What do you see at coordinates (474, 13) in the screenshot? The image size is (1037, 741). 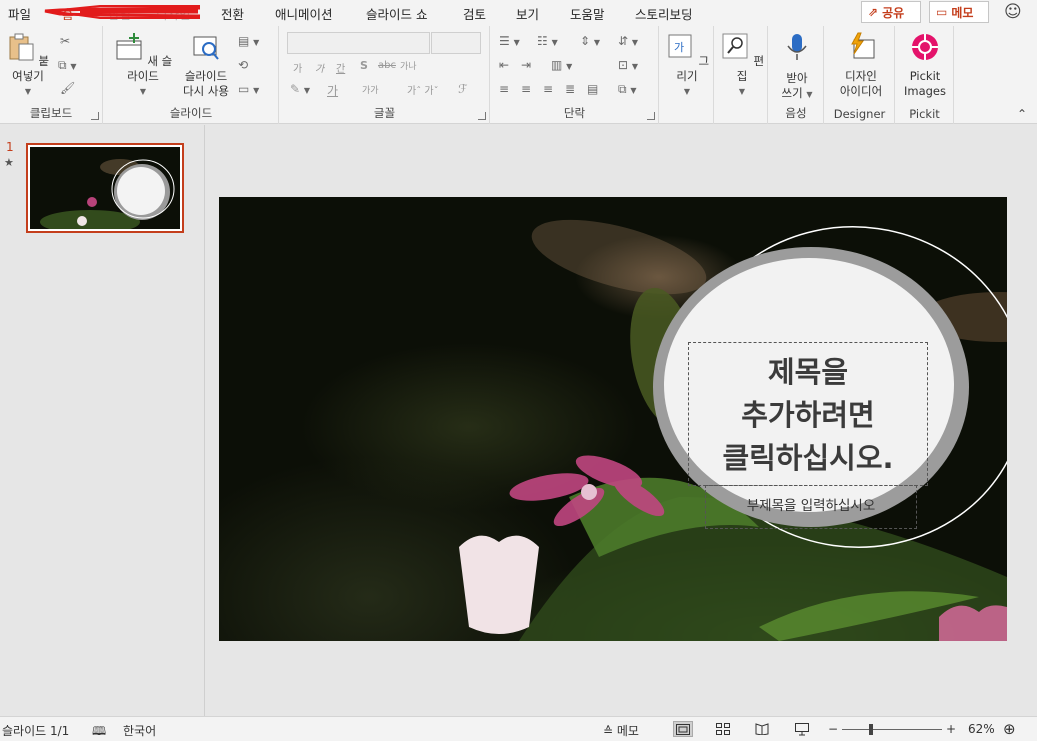 I see `tab-review: 검토` at bounding box center [474, 13].